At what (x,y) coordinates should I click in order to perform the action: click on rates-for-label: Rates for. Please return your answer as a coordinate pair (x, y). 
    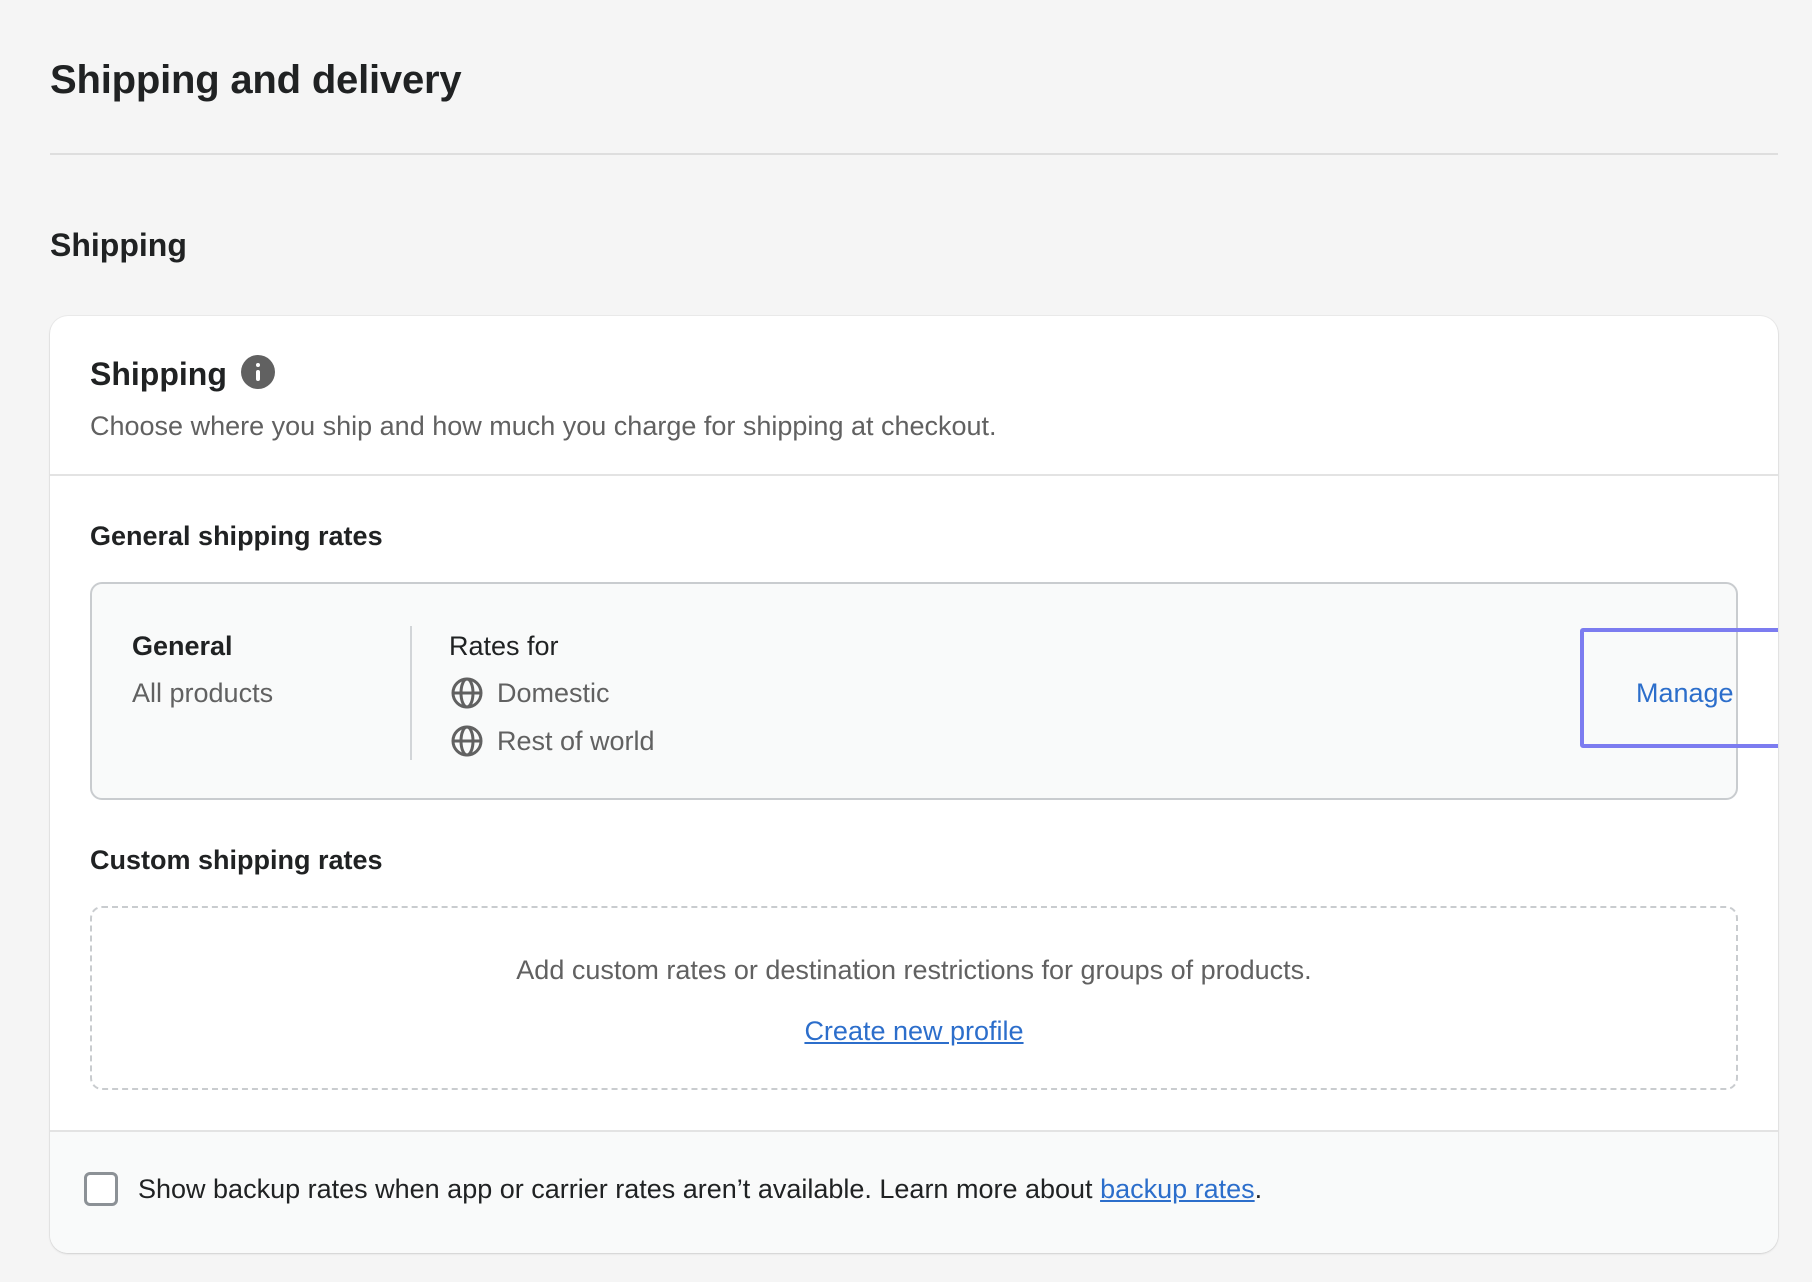
    Looking at the image, I should click on (504, 646).